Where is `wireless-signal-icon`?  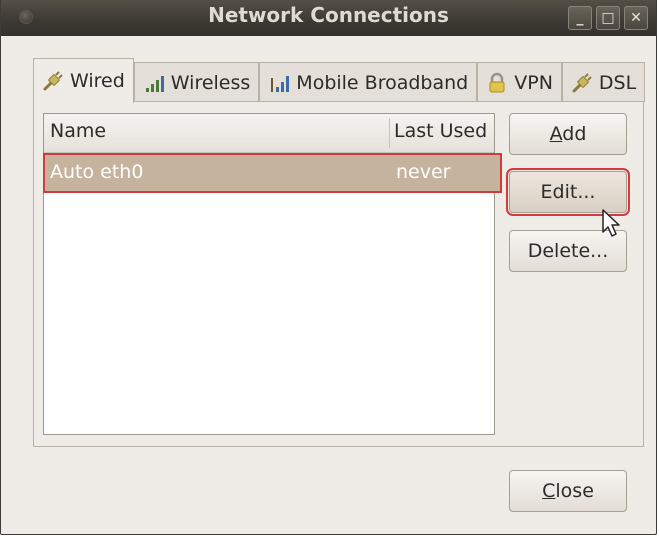 wireless-signal-icon is located at coordinates (154, 83).